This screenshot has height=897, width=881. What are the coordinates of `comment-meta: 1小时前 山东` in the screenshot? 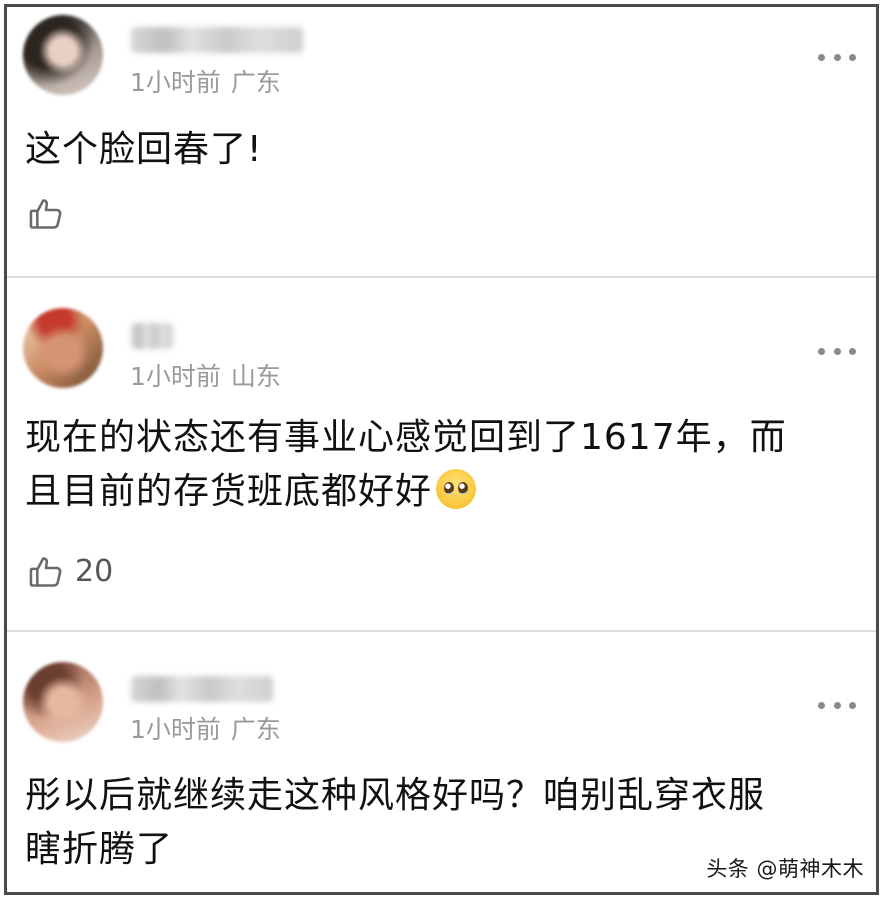 It's located at (205, 377).